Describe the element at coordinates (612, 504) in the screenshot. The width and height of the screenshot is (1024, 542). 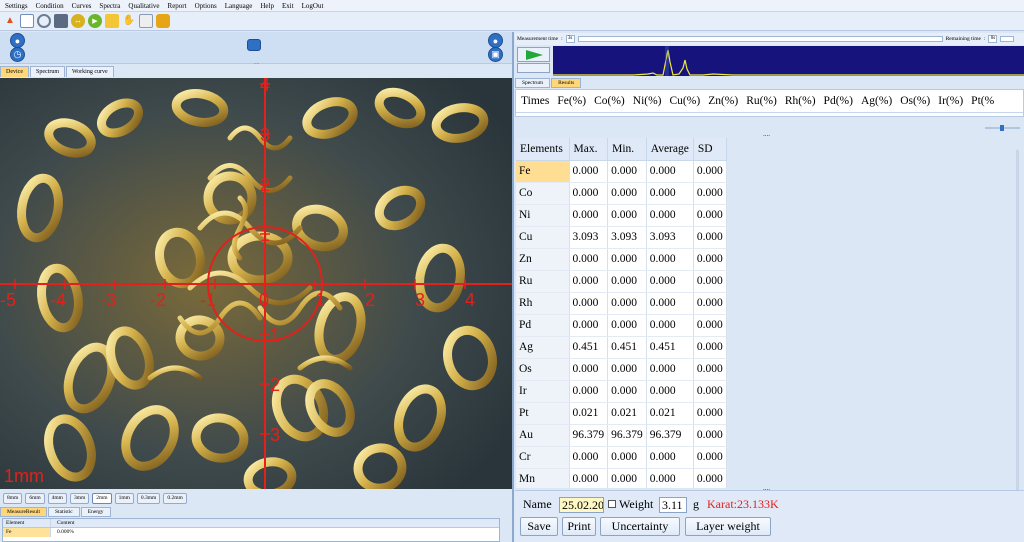
I see `weight-checkbox` at that location.